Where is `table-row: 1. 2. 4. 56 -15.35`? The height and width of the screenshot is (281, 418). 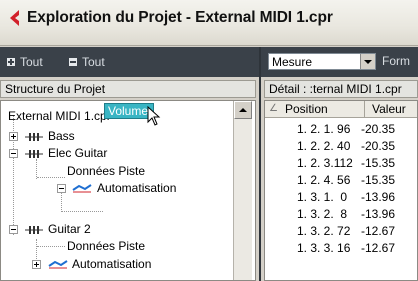
table-row: 1. 2. 4. 56 -15.35 is located at coordinates (341, 180).